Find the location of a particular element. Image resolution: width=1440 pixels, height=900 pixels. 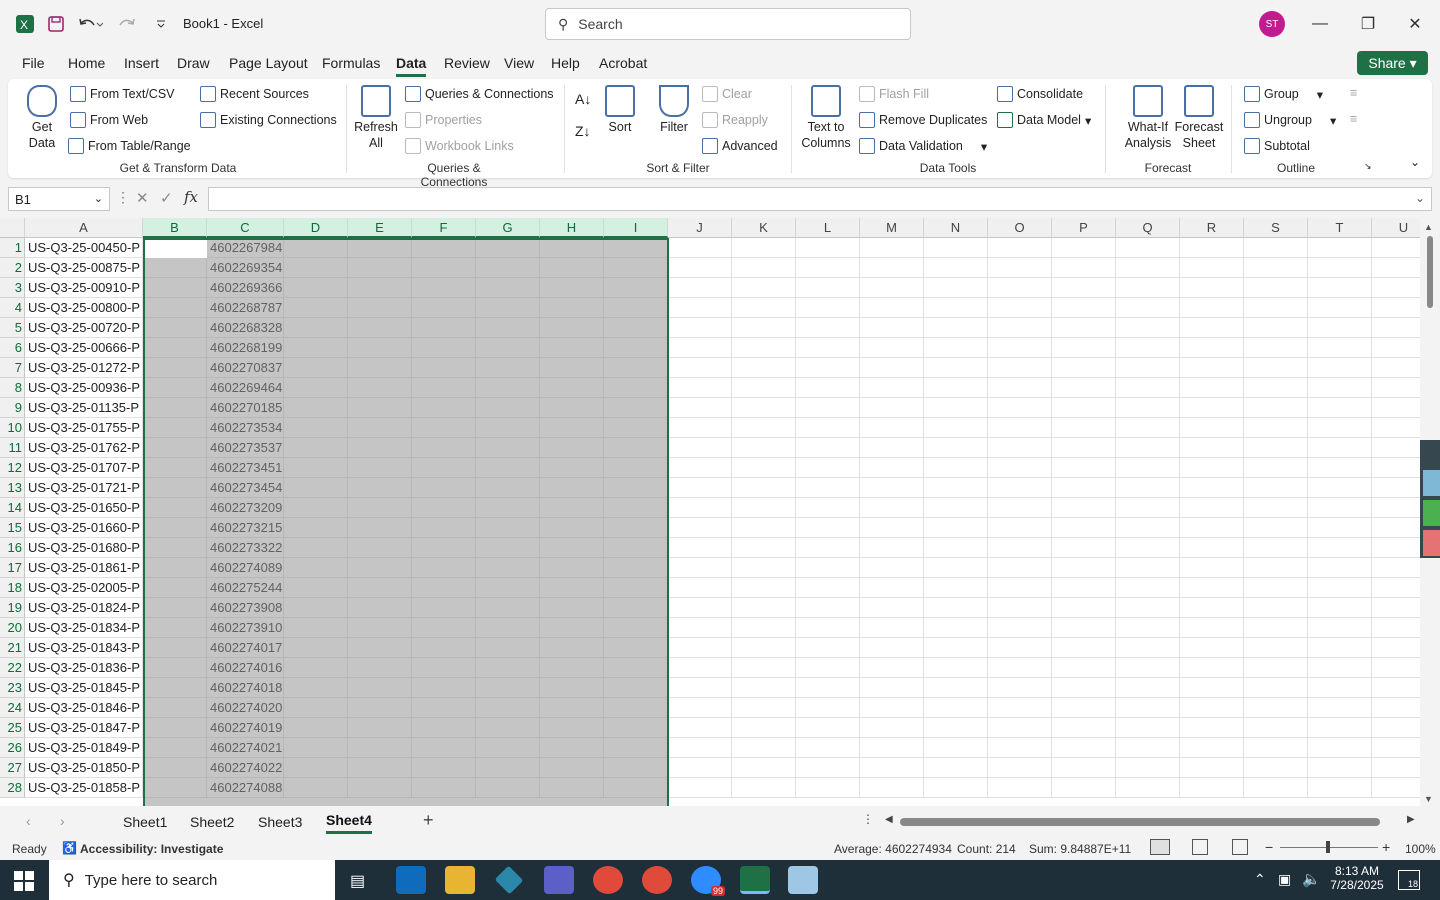

show-hidden-icons-icon: ⌃ is located at coordinates (1260, 879).